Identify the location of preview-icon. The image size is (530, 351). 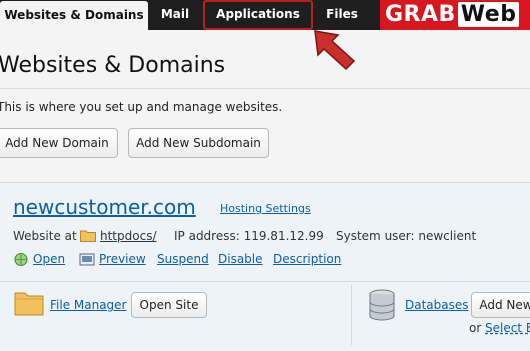
(87, 259).